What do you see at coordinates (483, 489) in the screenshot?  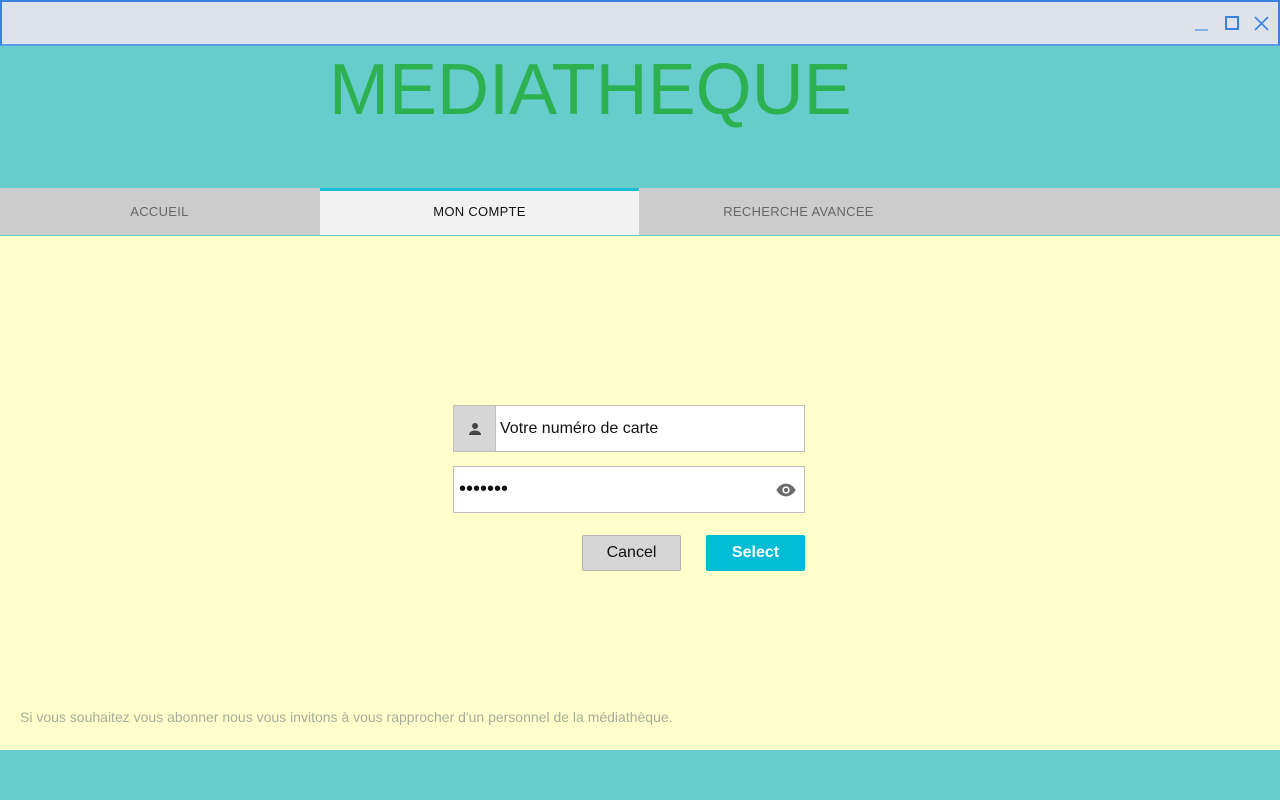 I see `password-input: •••••••` at bounding box center [483, 489].